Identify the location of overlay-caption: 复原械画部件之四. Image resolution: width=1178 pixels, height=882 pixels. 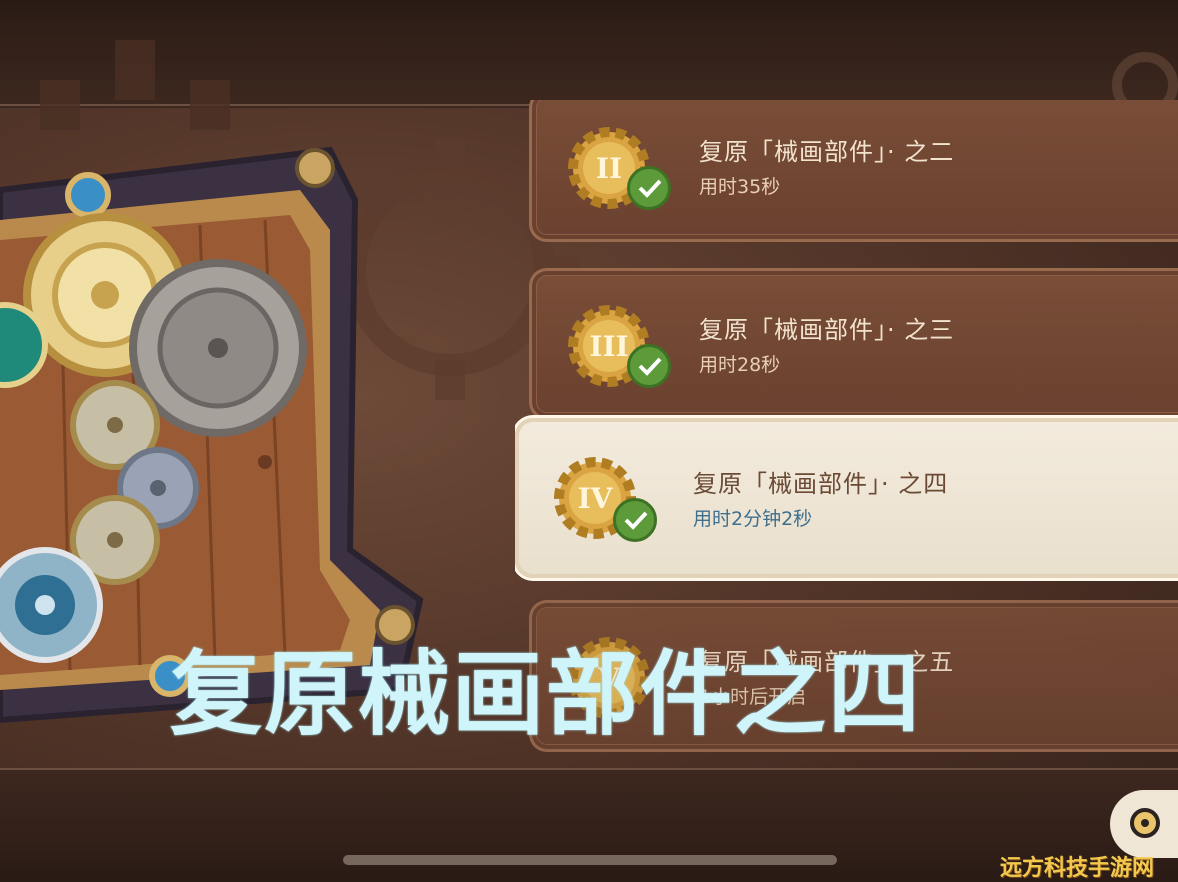
(546, 694).